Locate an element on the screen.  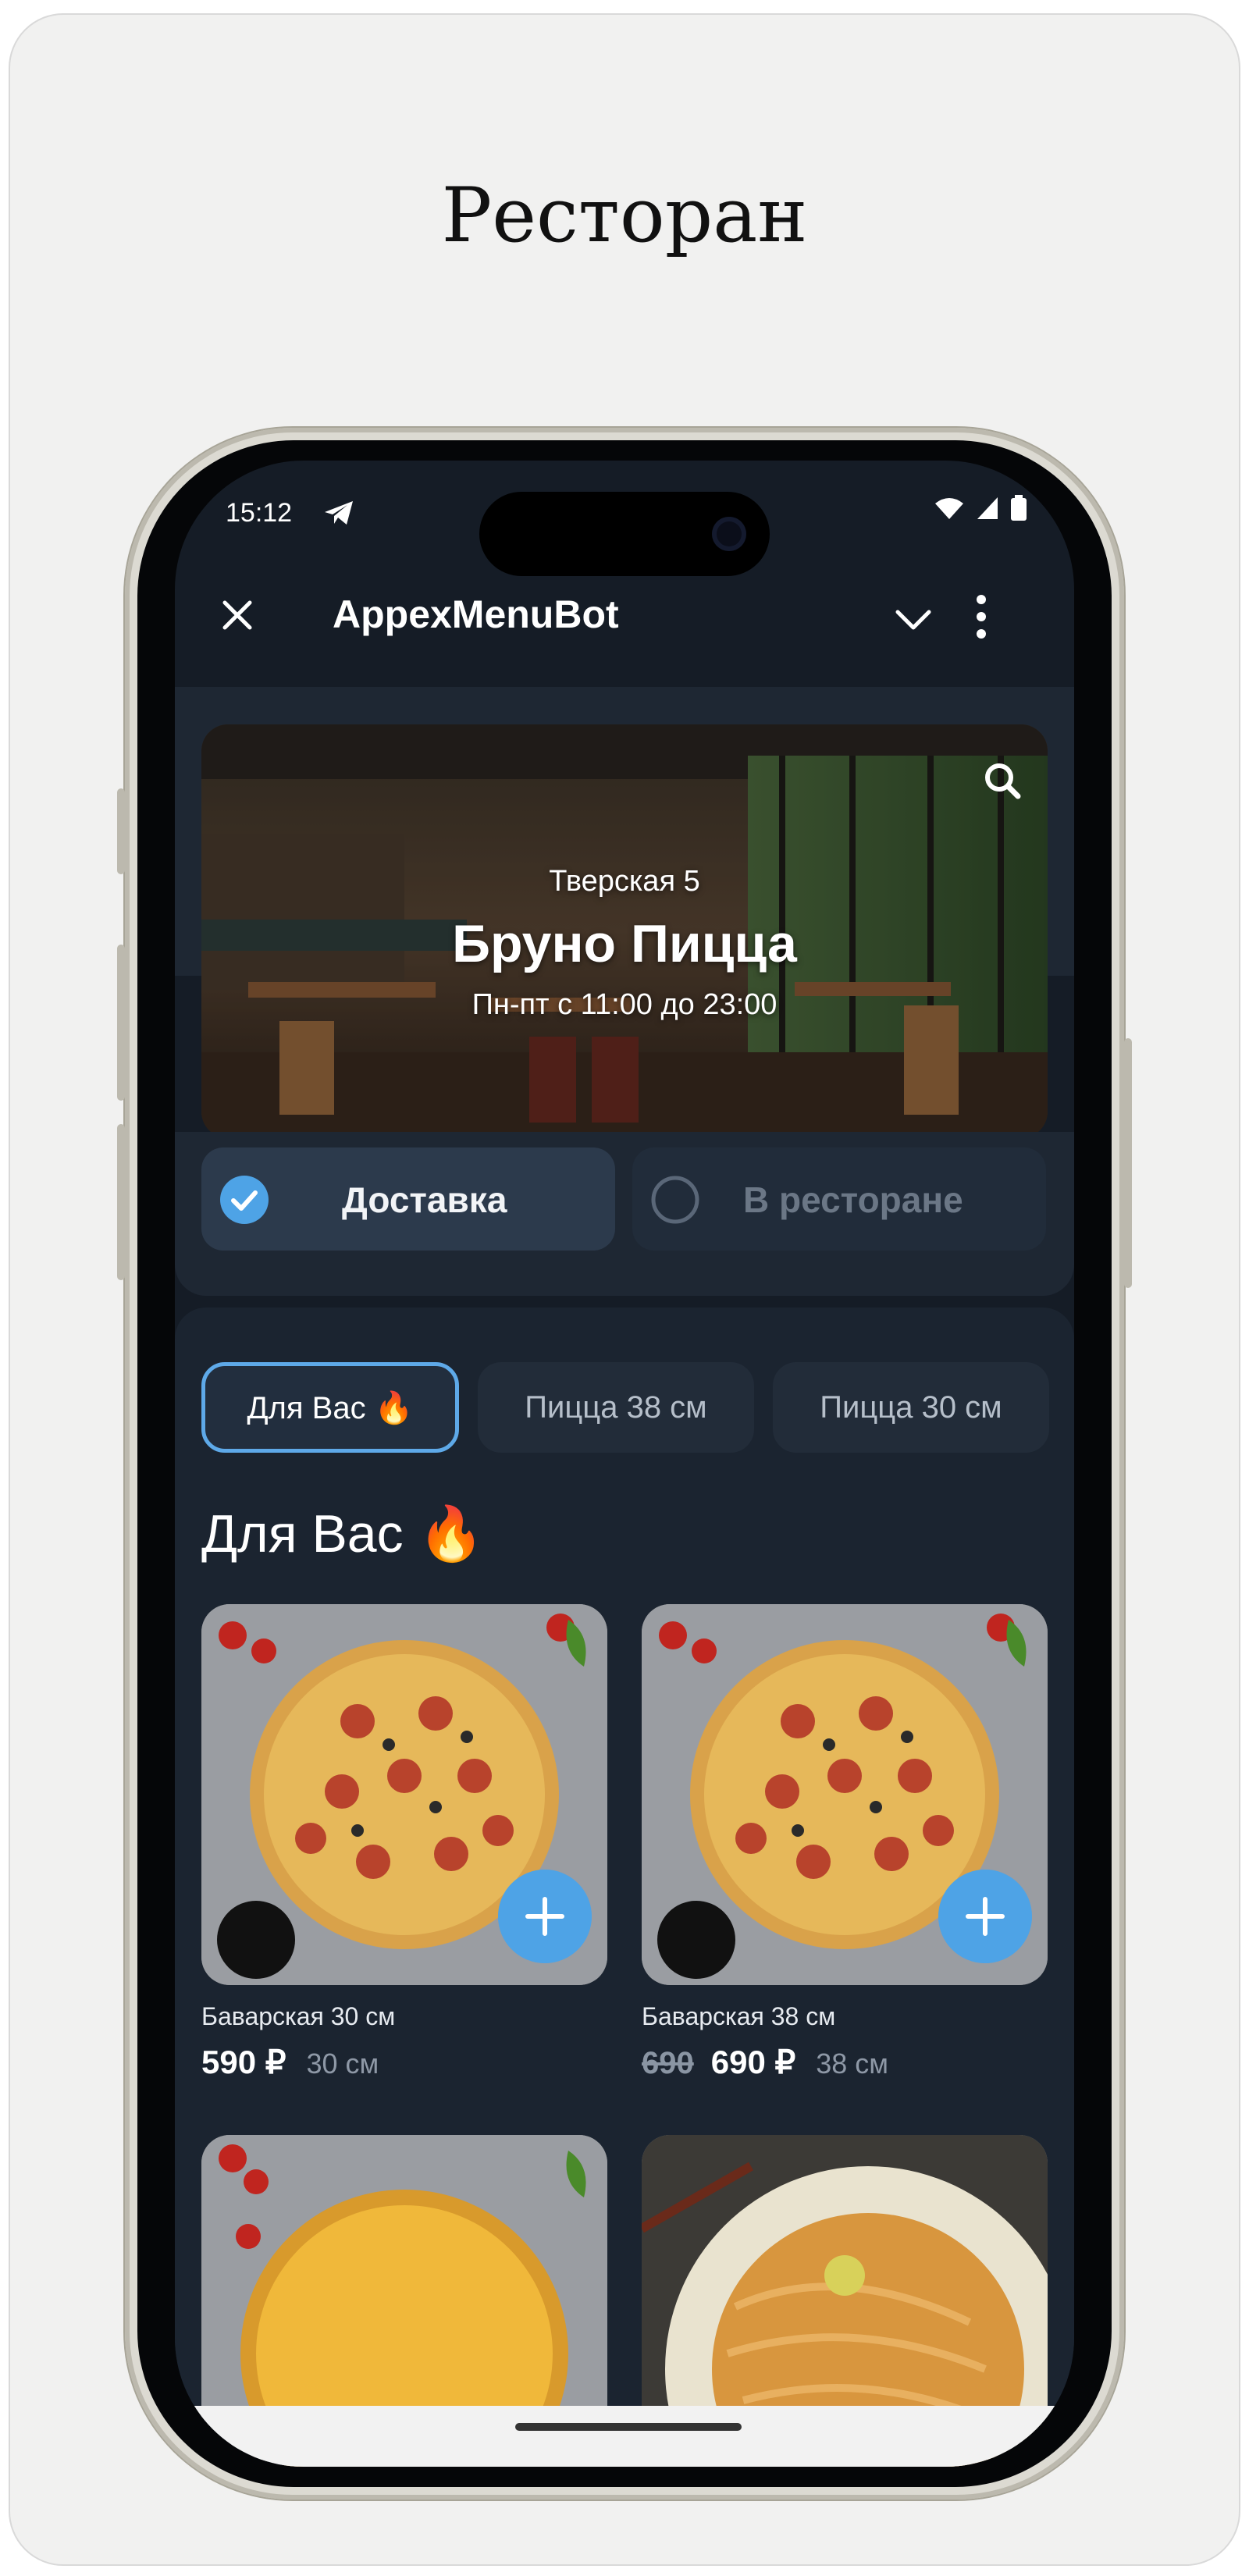
camera-icon is located at coordinates (729, 534).